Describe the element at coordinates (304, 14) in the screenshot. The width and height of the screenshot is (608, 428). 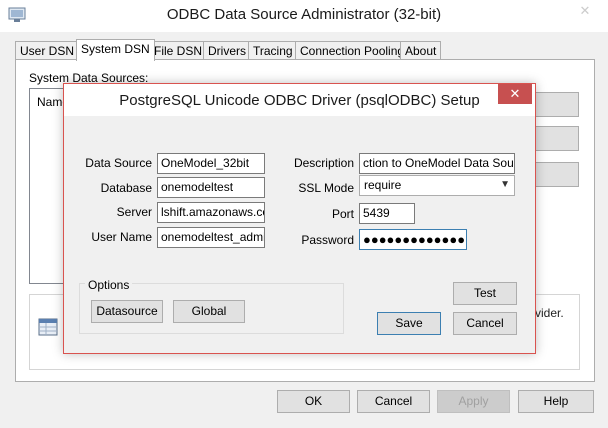
I see `outer-window-title: ODBC Data Source Administrator (32-bit)` at that location.